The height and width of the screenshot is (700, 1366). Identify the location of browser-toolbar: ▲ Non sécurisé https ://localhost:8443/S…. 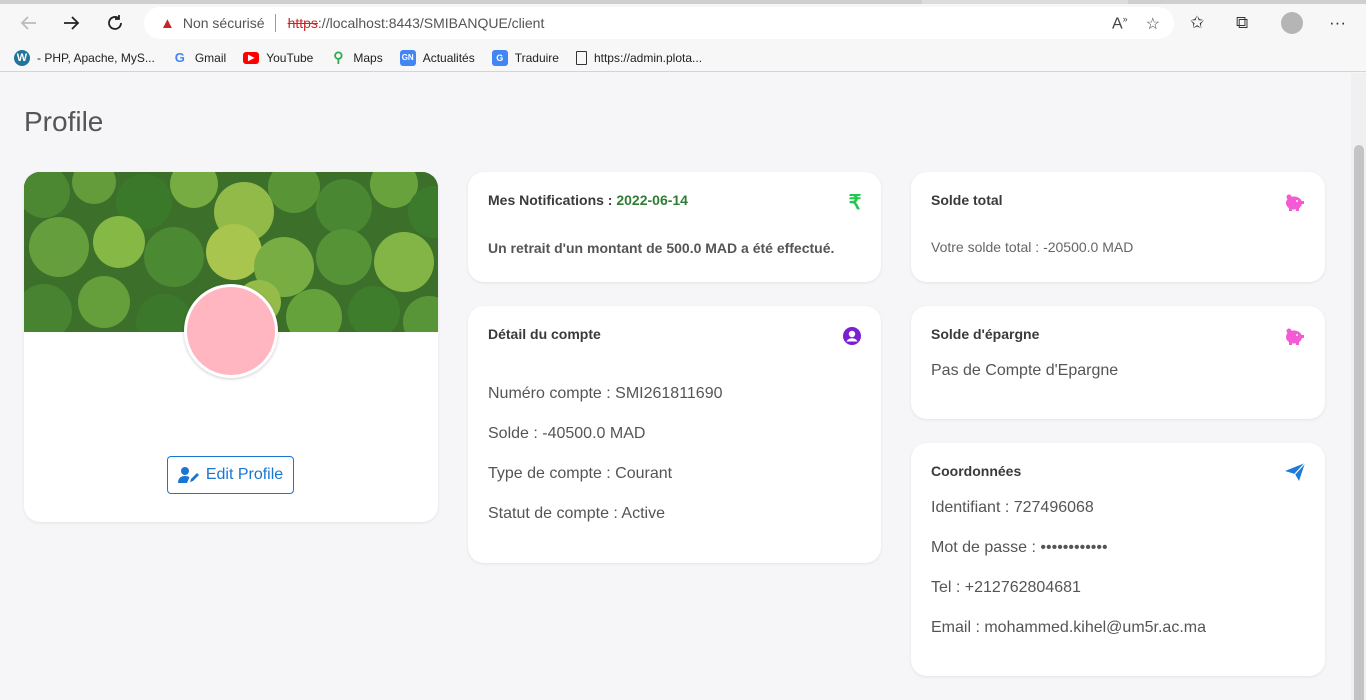
(683, 22).